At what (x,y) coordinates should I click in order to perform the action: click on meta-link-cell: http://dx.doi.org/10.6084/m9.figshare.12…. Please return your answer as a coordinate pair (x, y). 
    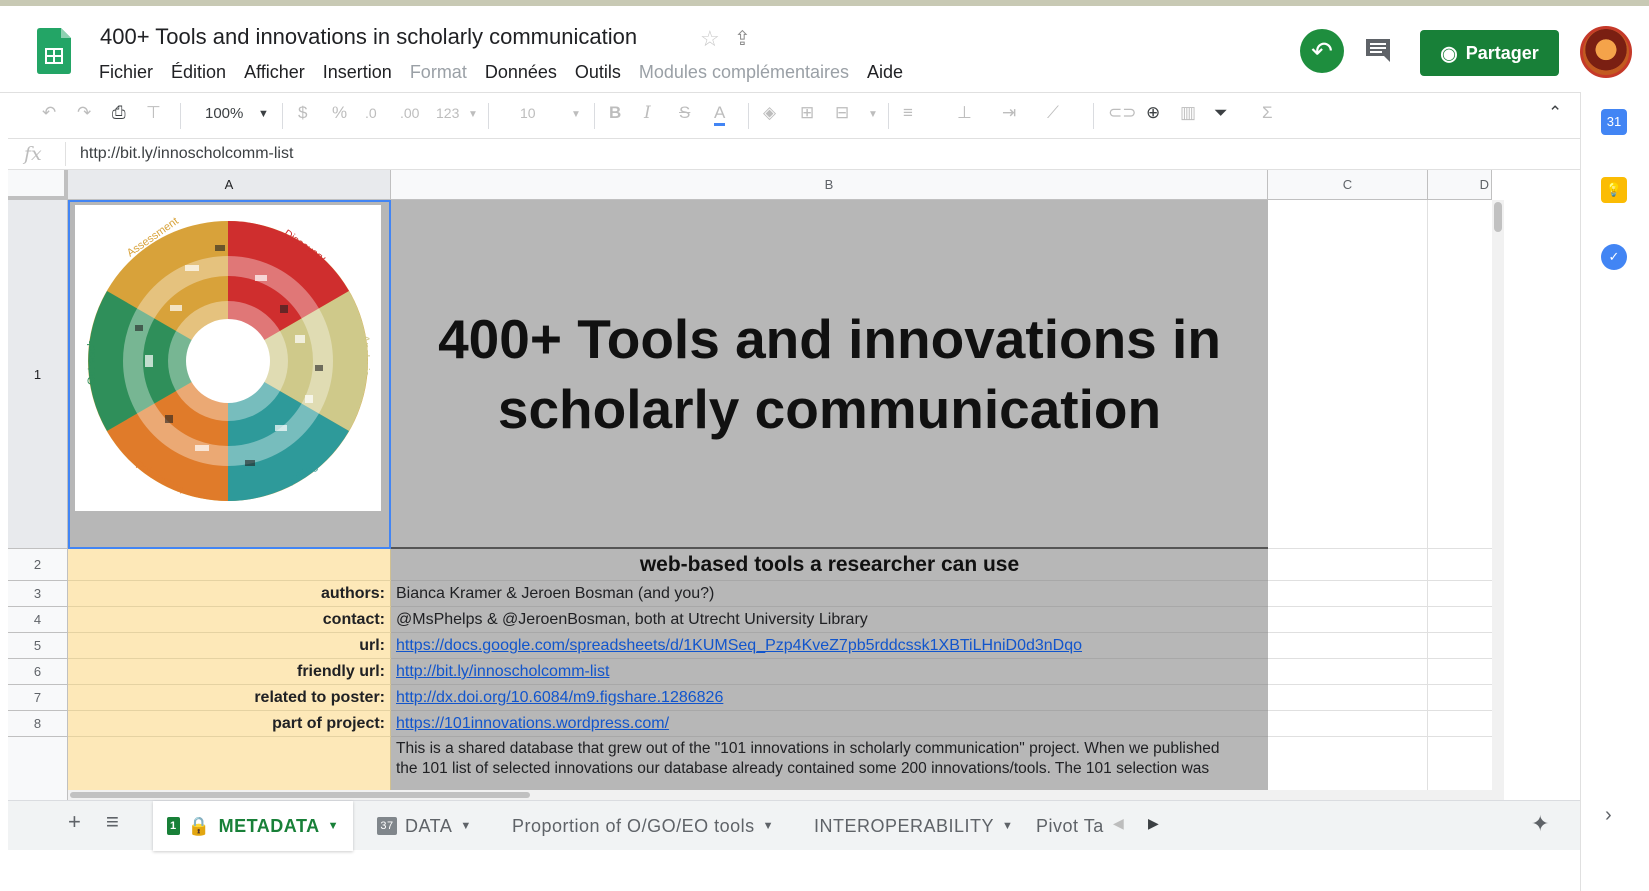
    Looking at the image, I should click on (829, 698).